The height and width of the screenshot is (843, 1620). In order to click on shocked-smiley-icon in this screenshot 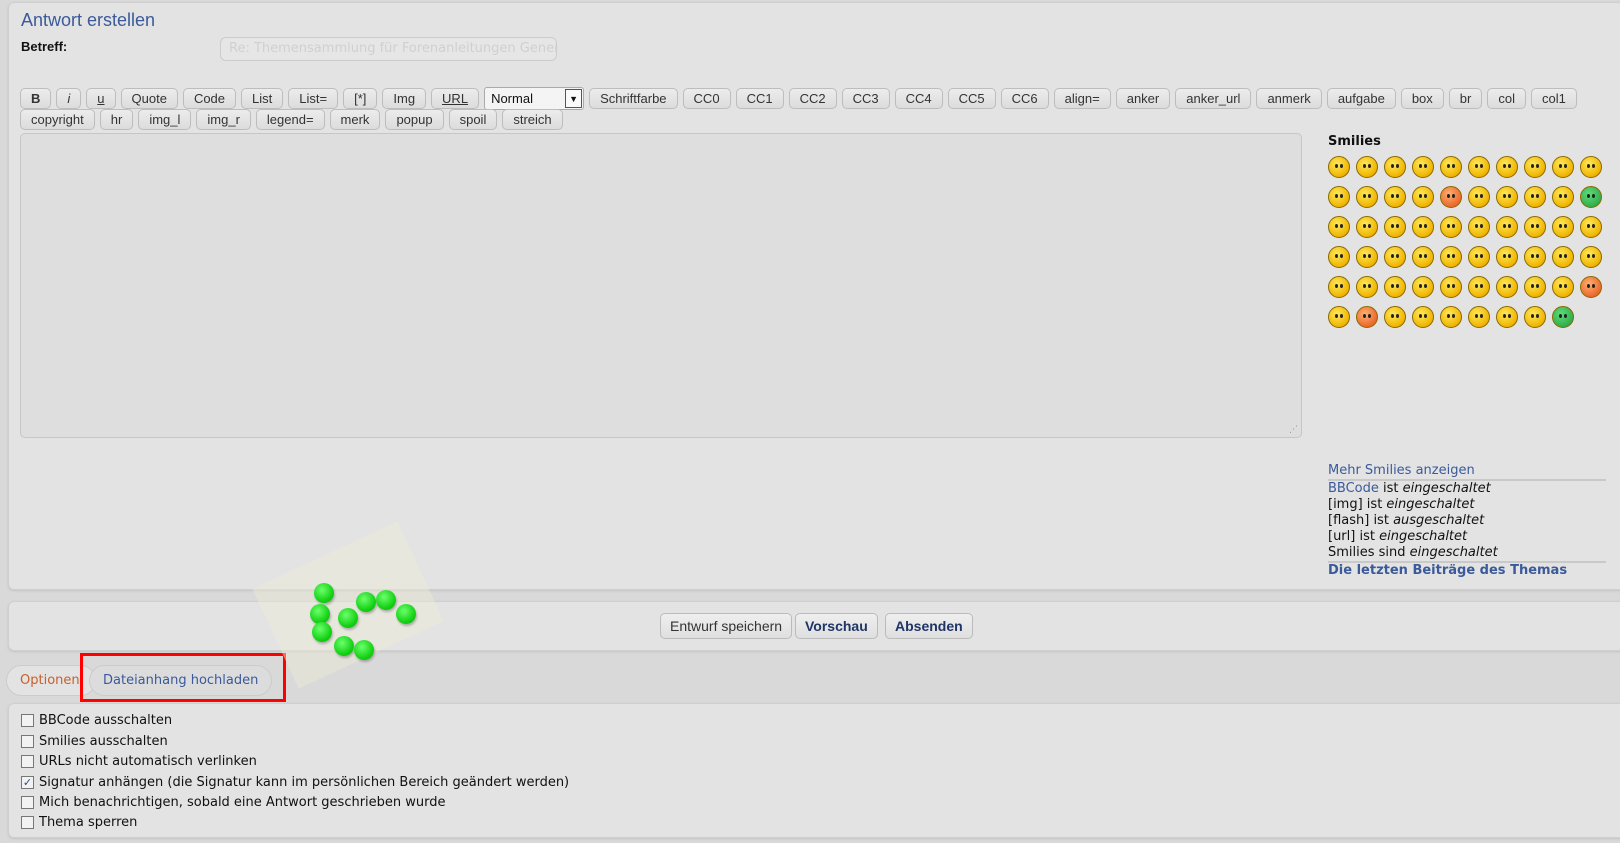, I will do `click(1339, 167)`.